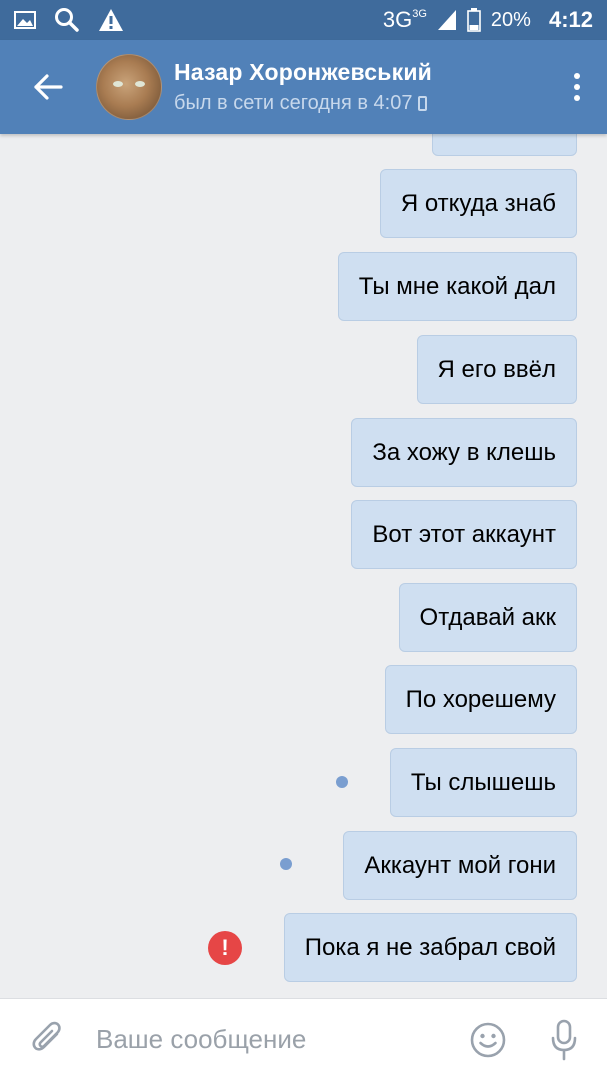 This screenshot has width=607, height=1080. I want to click on message-text: За хожу в клешь, so click(464, 452).